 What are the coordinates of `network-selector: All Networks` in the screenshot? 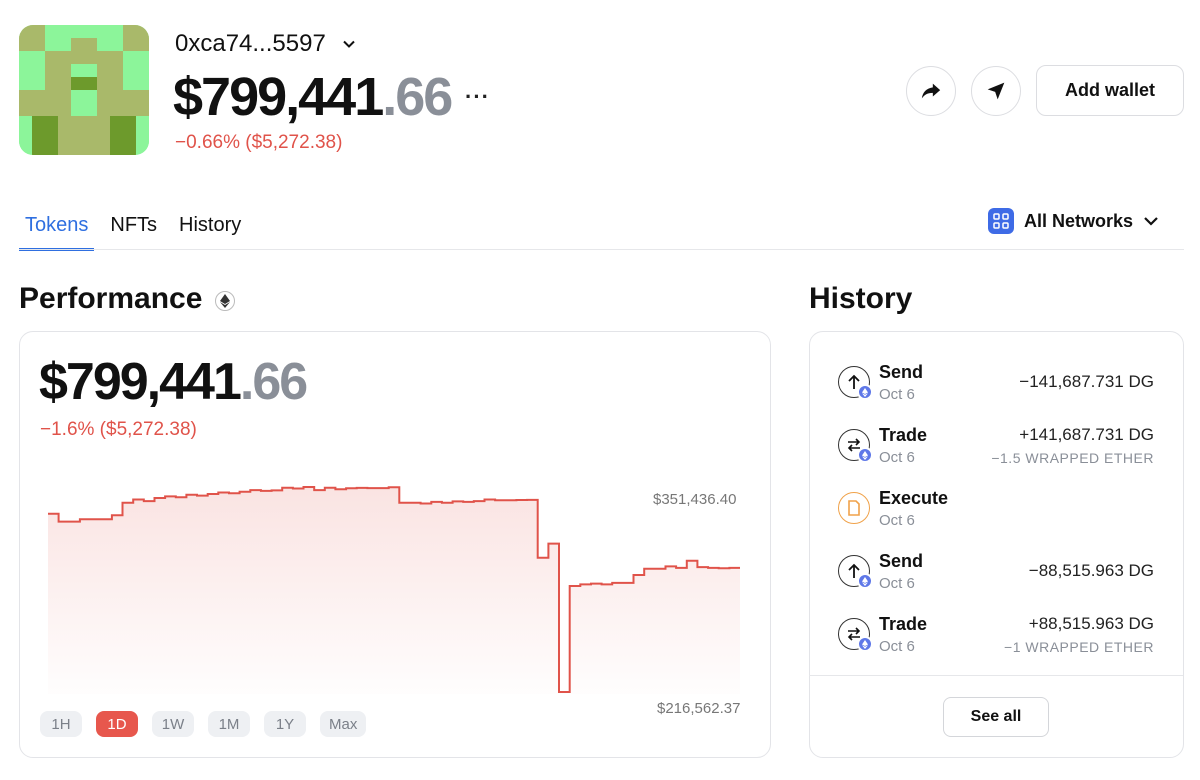 It's located at (1073, 221).